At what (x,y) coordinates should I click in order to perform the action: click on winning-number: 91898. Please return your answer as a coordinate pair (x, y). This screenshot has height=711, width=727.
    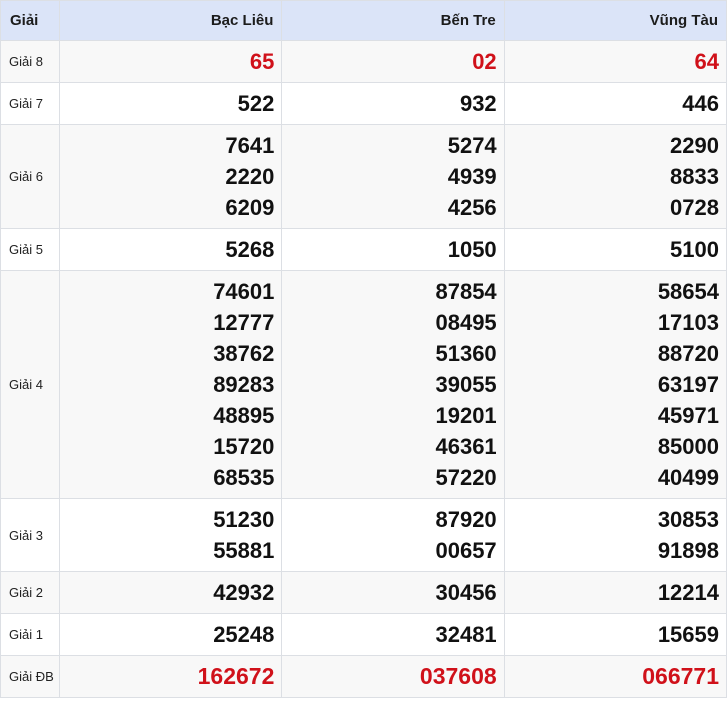
    Looking at the image, I should click on (688, 550).